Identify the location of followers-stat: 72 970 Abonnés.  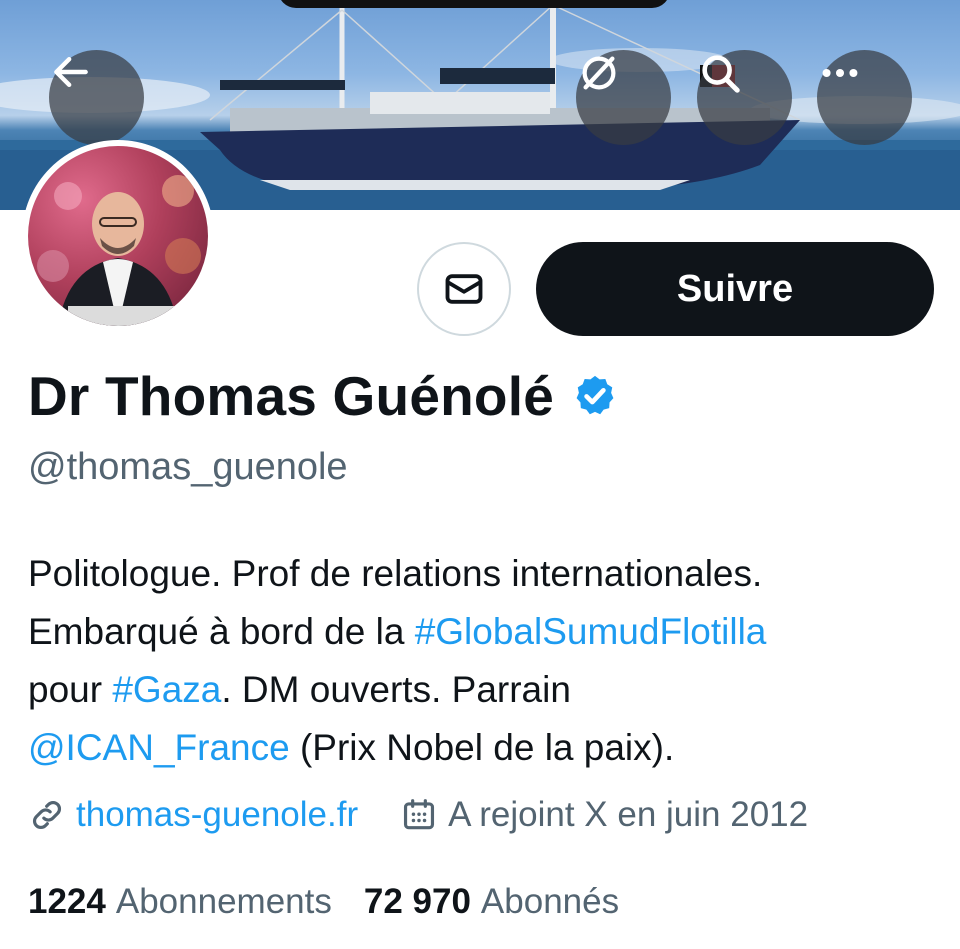
(491, 902).